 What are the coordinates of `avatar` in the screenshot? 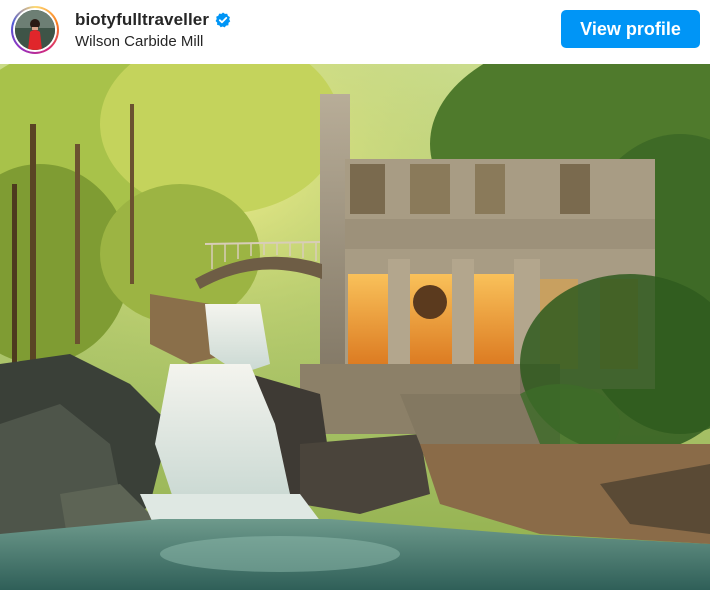 It's located at (35, 30).